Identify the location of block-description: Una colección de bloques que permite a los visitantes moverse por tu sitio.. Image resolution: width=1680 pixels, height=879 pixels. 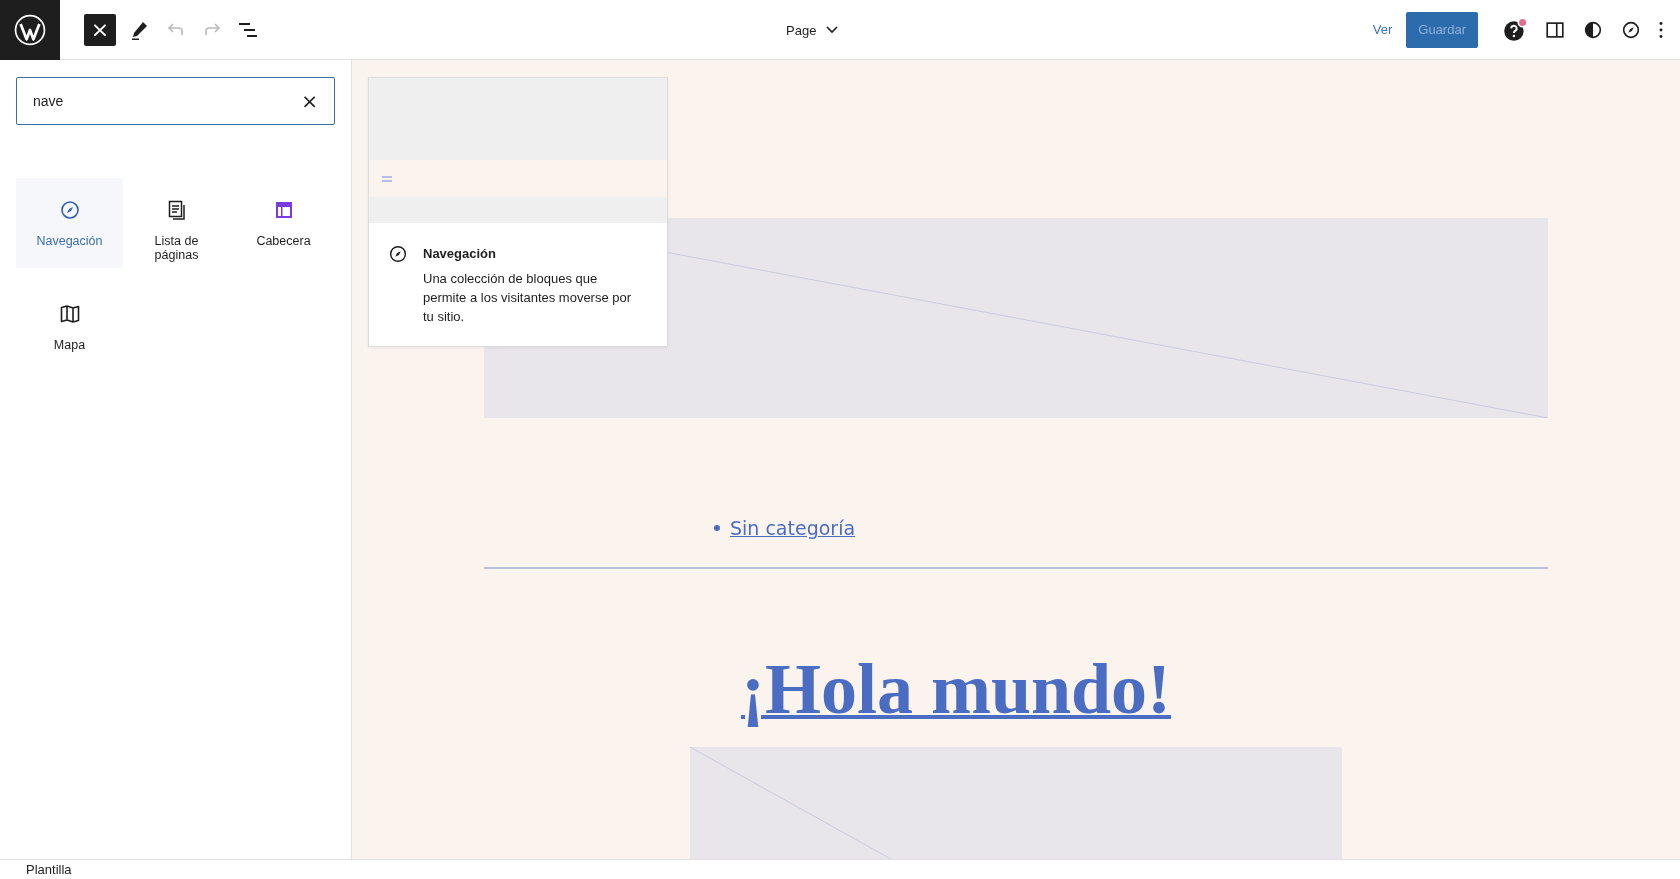
(528, 298).